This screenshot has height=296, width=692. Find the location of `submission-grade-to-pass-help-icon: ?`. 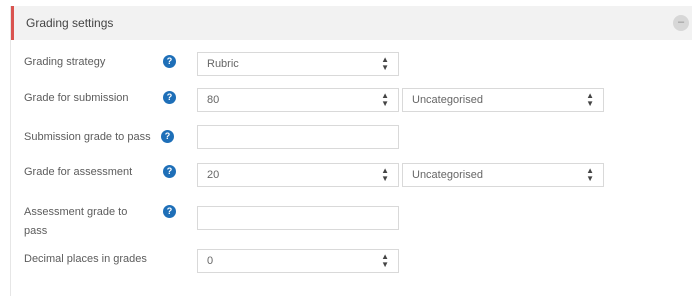

submission-grade-to-pass-help-icon: ? is located at coordinates (167, 136).